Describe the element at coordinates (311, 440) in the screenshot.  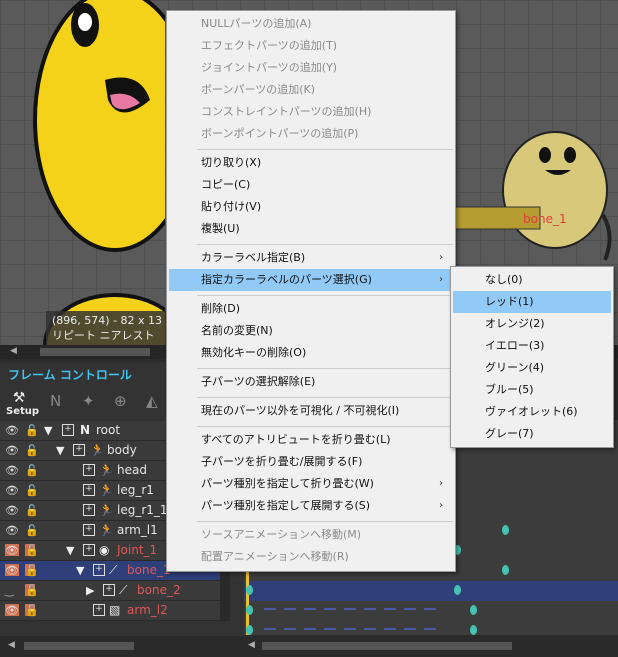
I see `menu-collapse-all-attributes: すべてのアトリビュートを折り畳む(L)` at that location.